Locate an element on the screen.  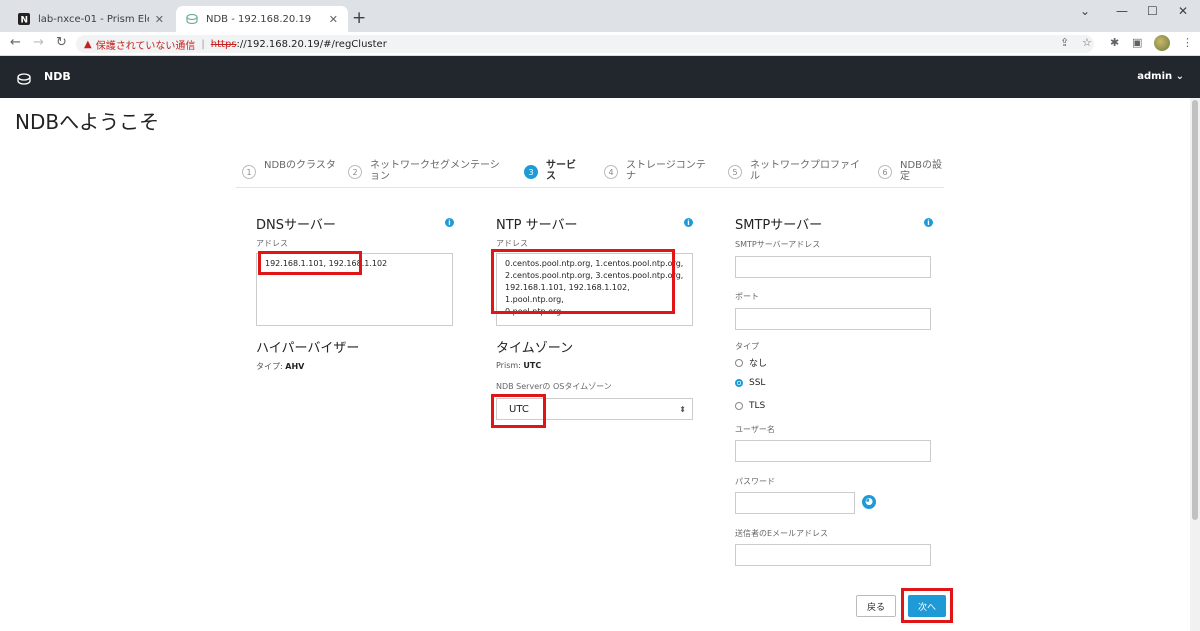
prism-timezone: Prism: UTC is located at coordinates (518, 365).